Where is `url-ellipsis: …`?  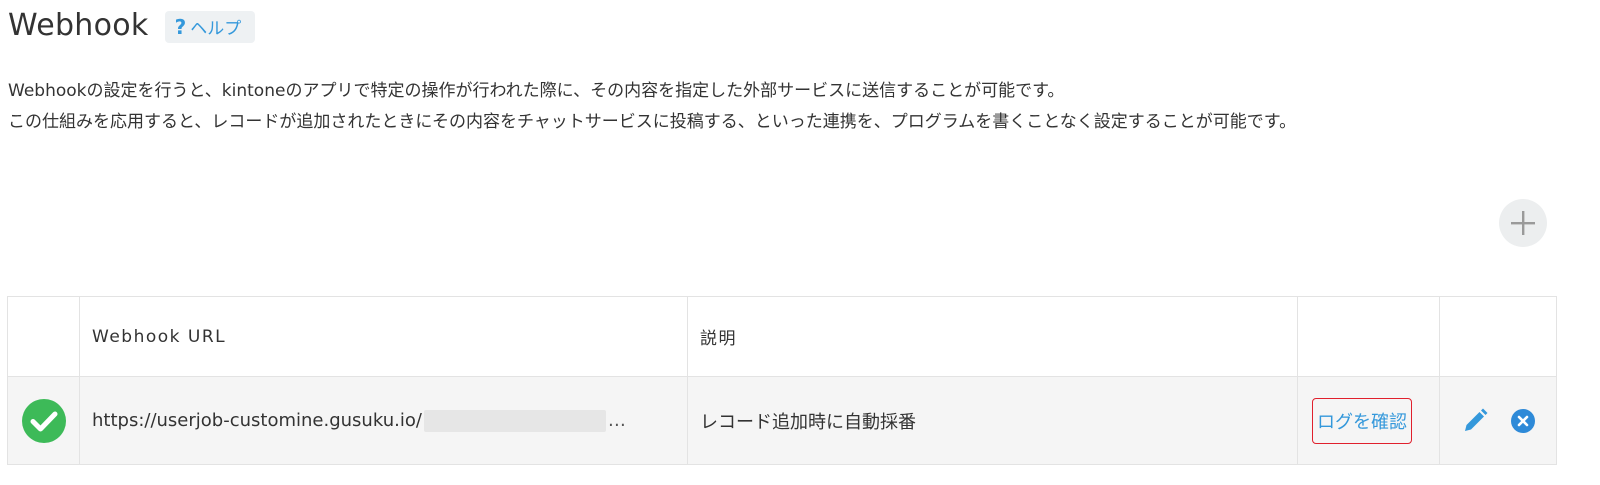 url-ellipsis: … is located at coordinates (616, 420).